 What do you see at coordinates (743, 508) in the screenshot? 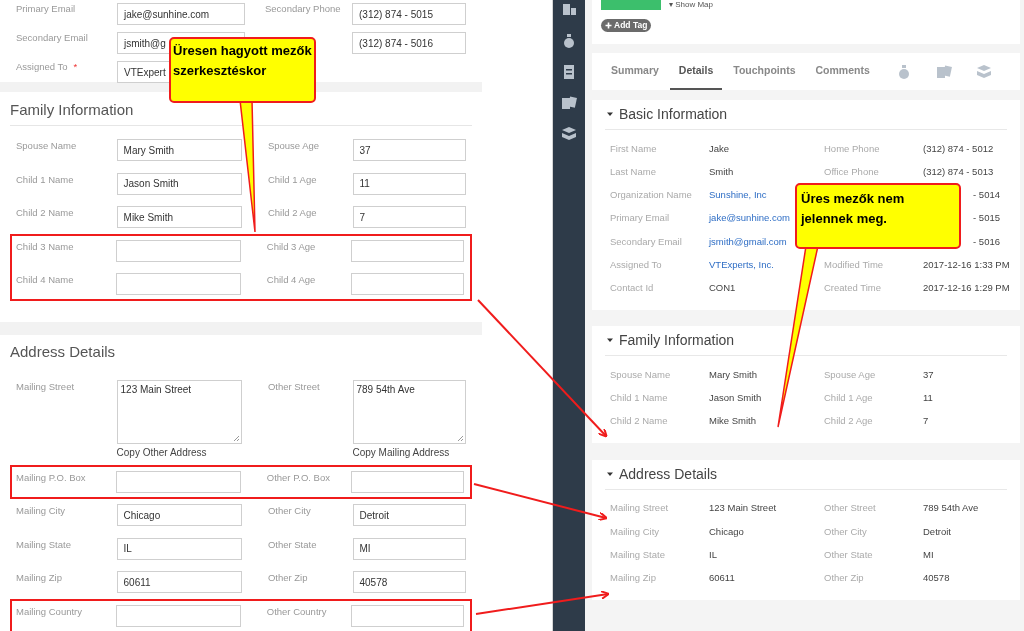
I see `field-value: 123 Main Street` at bounding box center [743, 508].